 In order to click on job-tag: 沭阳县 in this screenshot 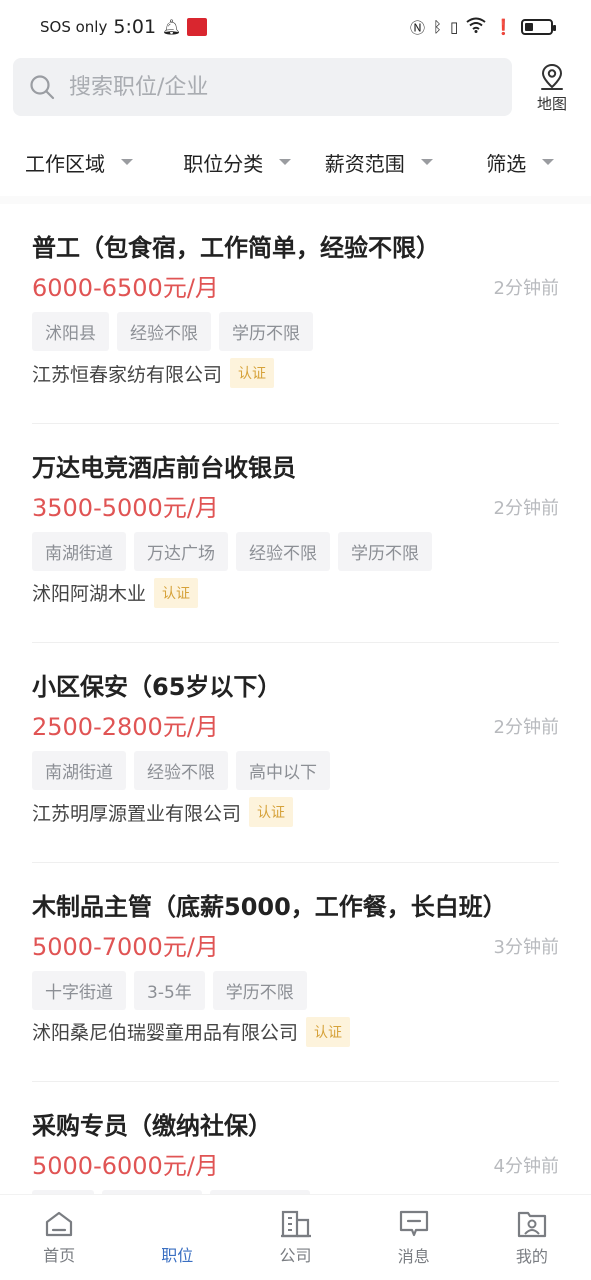, I will do `click(70, 331)`.